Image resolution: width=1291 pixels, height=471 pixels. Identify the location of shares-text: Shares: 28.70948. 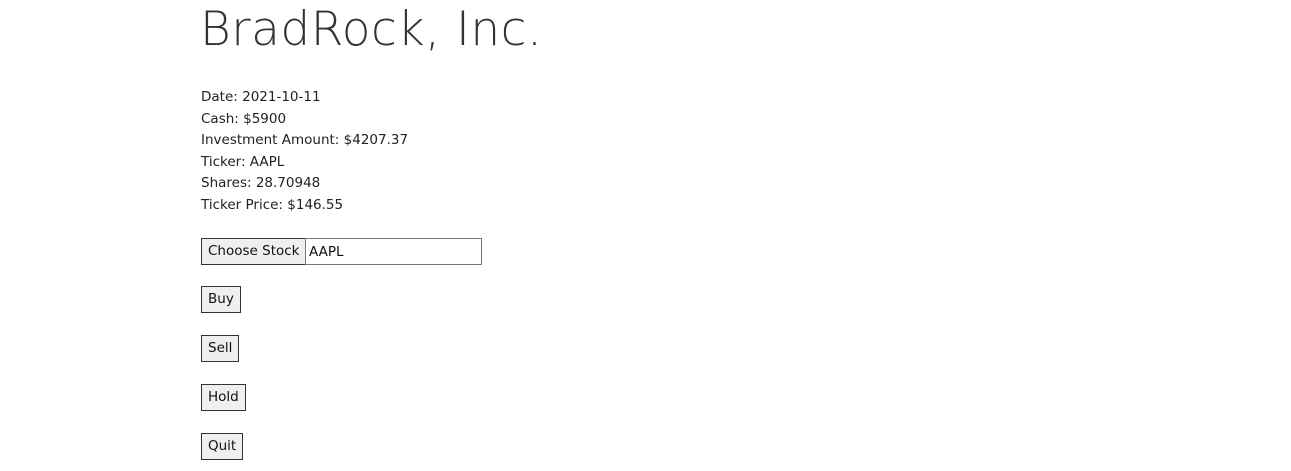
(261, 183).